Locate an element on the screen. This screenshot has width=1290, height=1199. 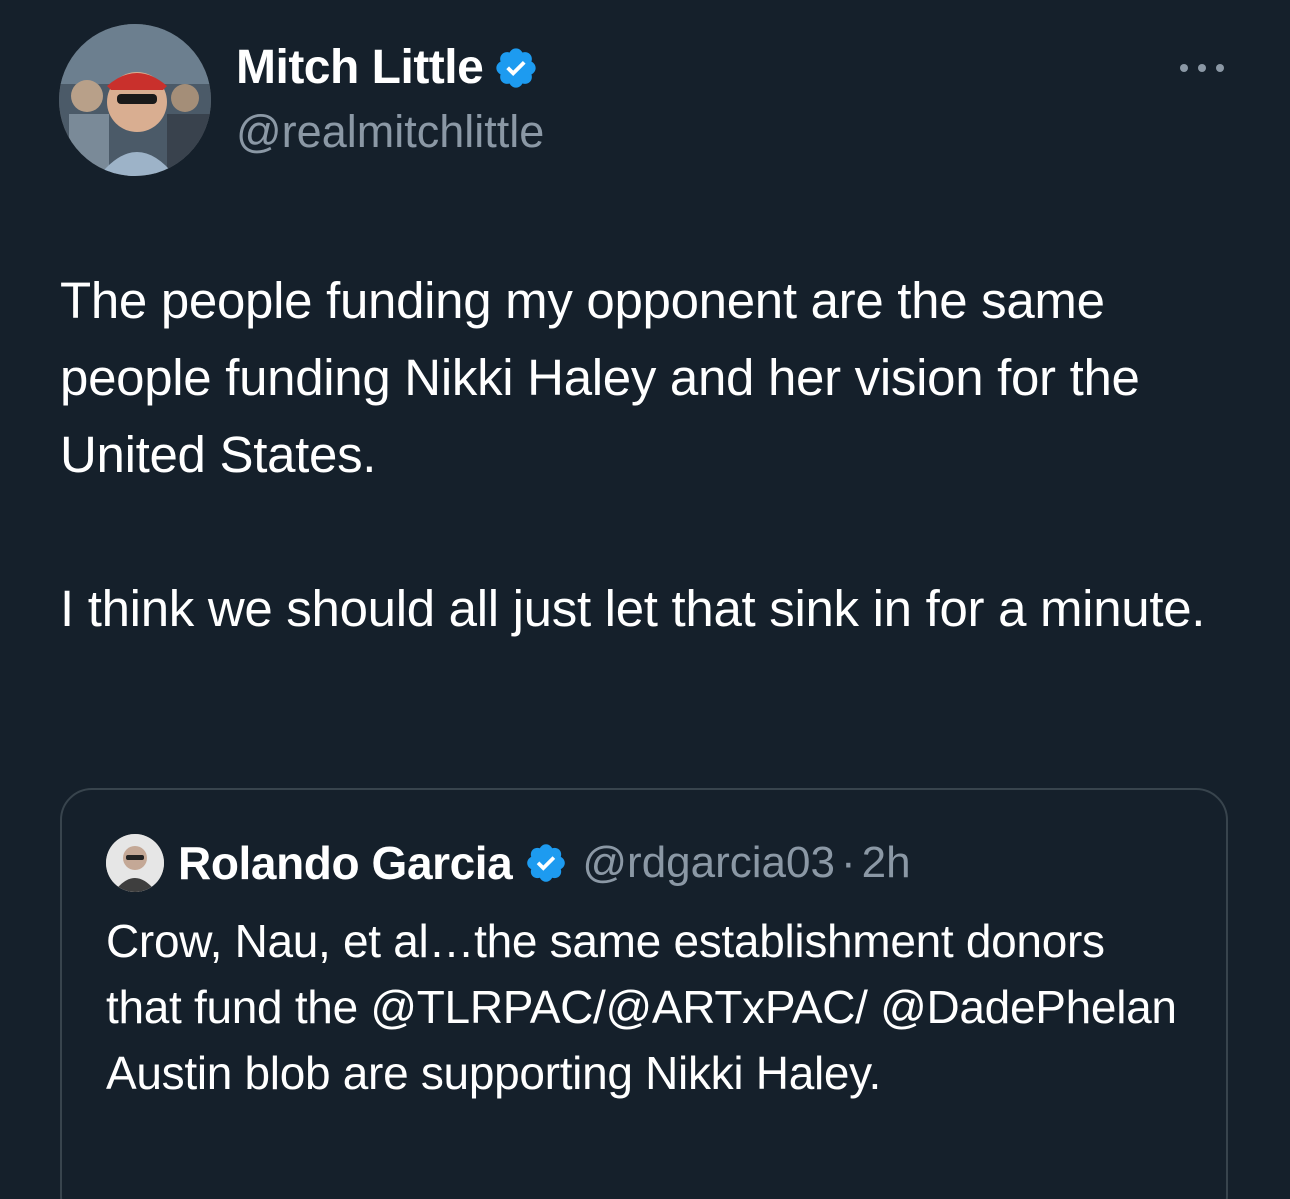
author-display-name: Mitch Little is located at coordinates (360, 68).